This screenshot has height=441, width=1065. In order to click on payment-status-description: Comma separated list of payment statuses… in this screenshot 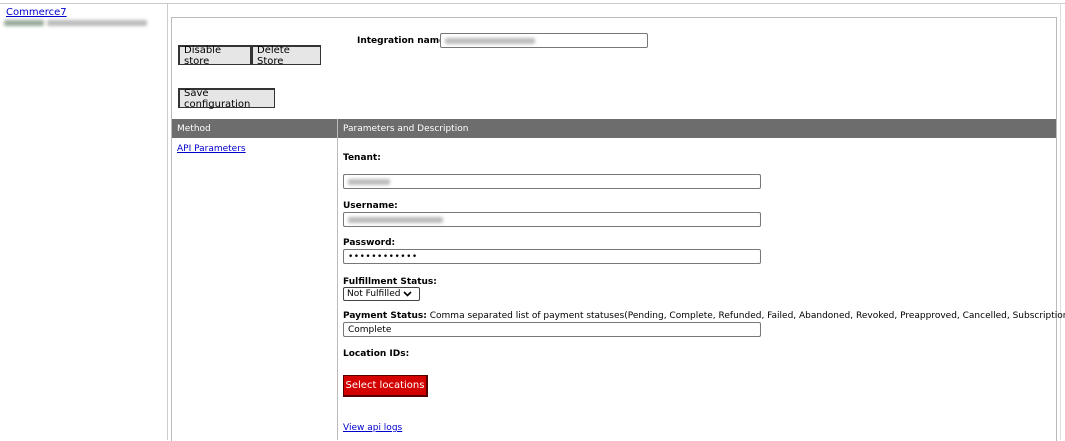, I will do `click(747, 316)`.